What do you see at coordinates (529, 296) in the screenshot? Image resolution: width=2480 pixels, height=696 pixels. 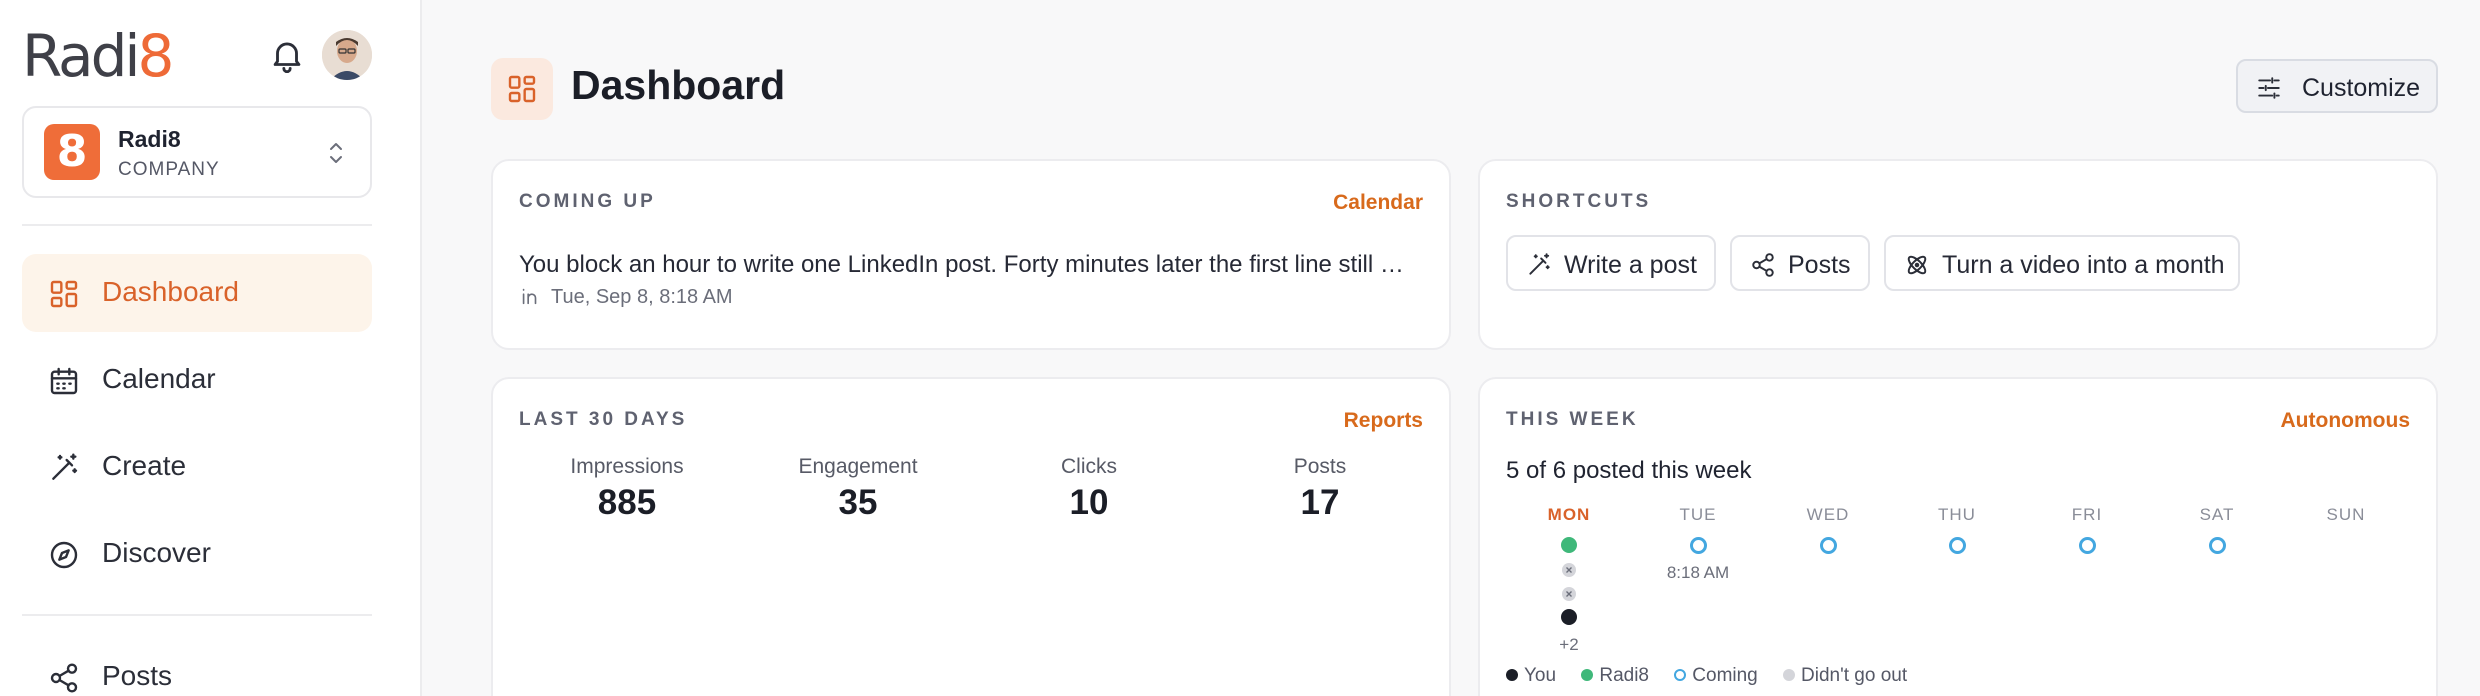 I see `linkedin-icon` at bounding box center [529, 296].